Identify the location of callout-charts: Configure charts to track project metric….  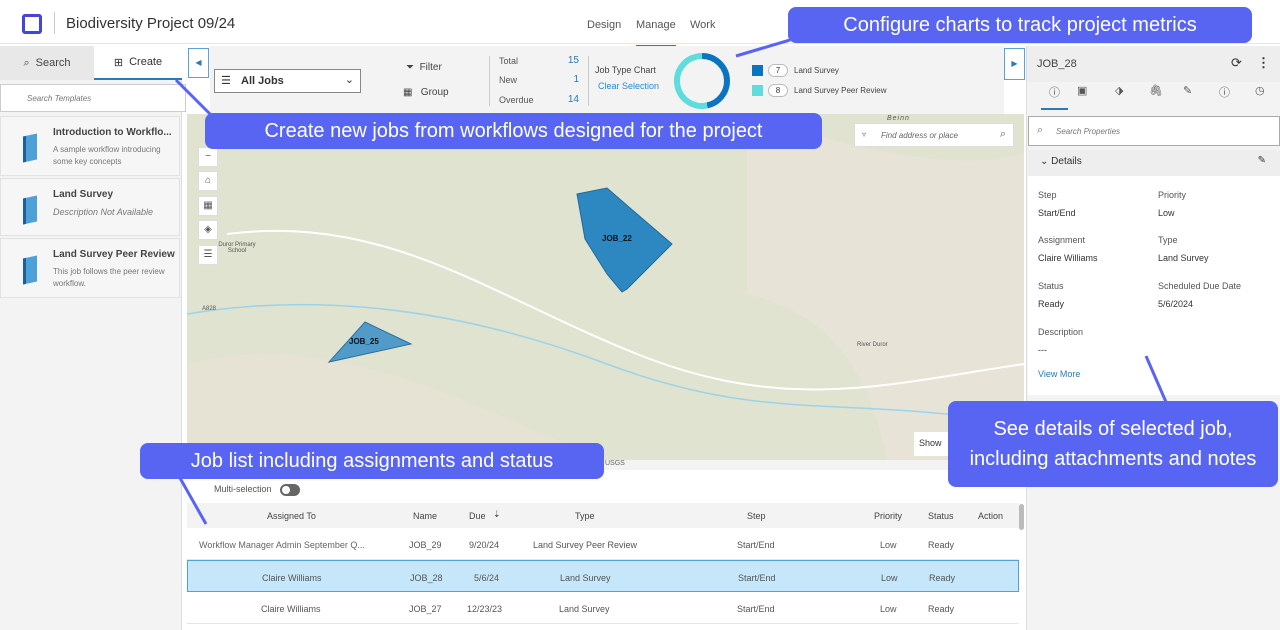
(1020, 25).